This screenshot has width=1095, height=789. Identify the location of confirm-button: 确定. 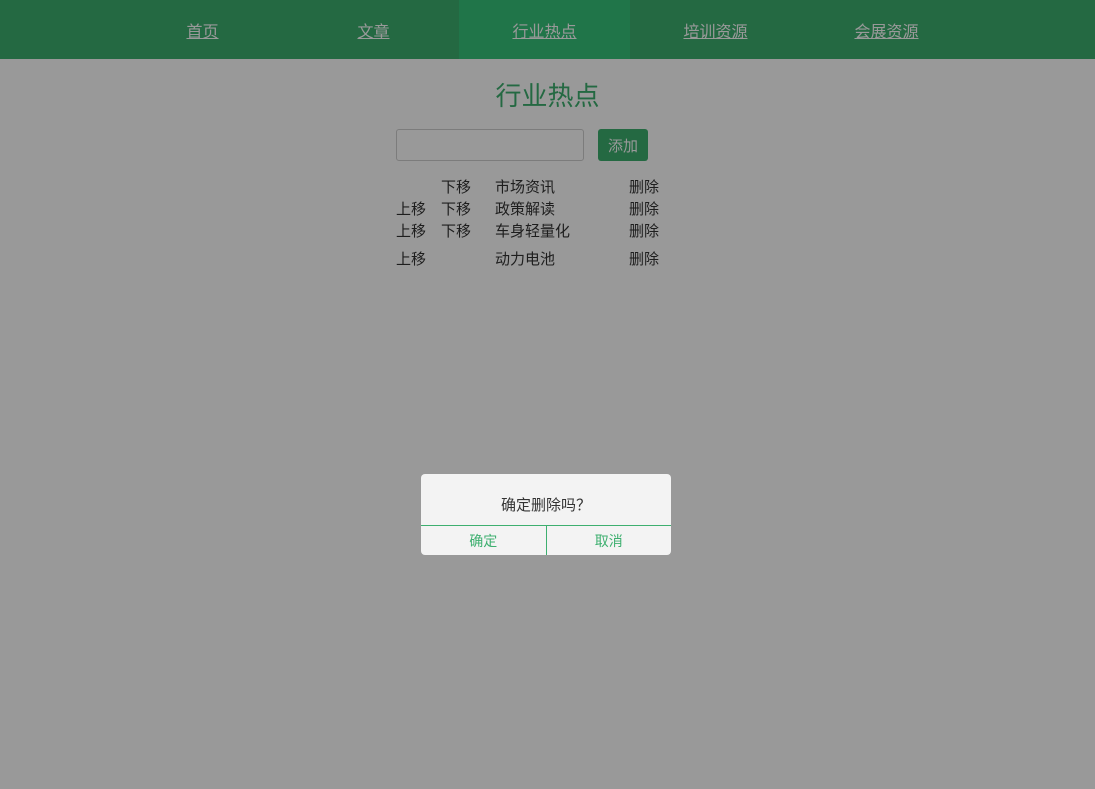
(484, 540).